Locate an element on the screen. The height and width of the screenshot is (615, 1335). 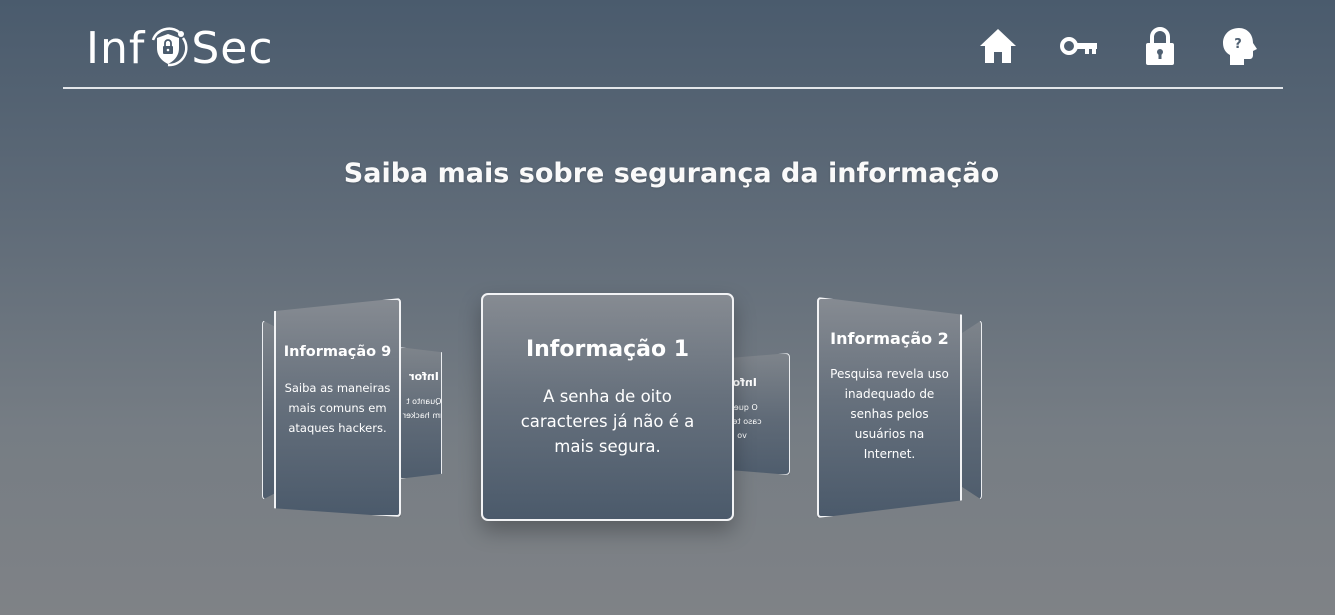
behind-center-line-3: vo is located at coordinates (742, 435).